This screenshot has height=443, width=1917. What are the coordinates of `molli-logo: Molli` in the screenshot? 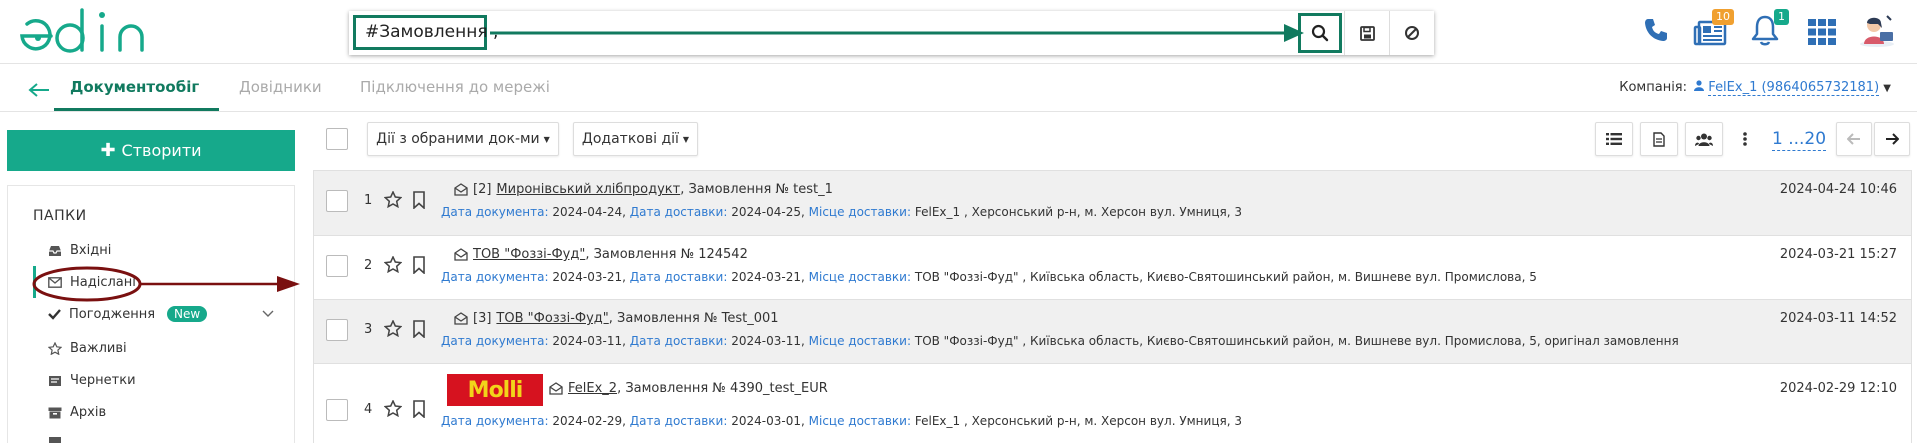 It's located at (495, 390).